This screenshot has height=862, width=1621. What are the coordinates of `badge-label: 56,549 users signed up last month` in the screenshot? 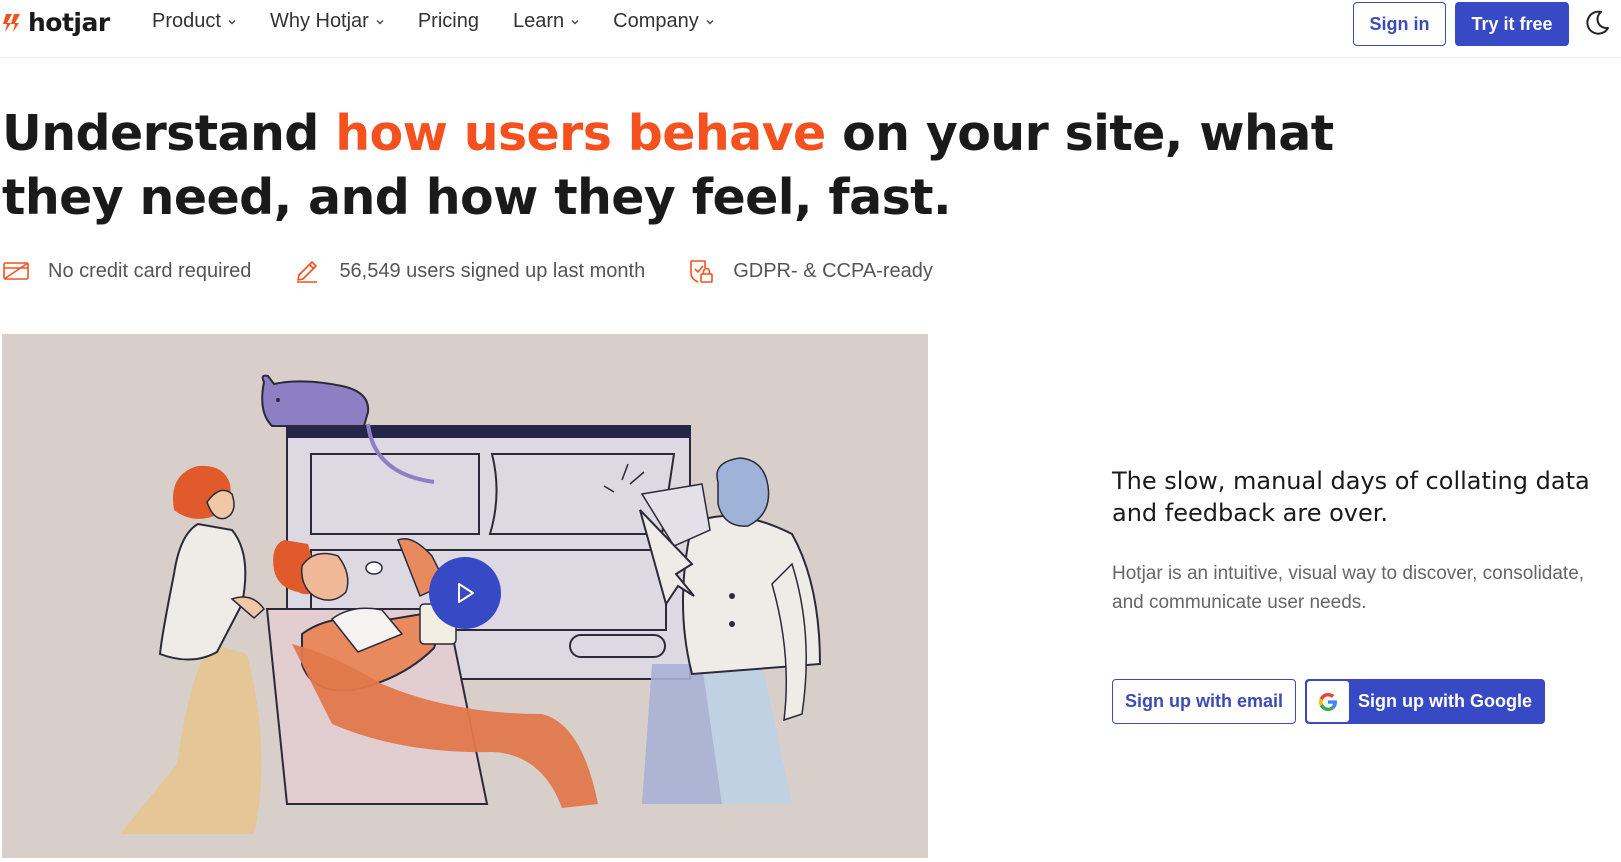 It's located at (492, 270).